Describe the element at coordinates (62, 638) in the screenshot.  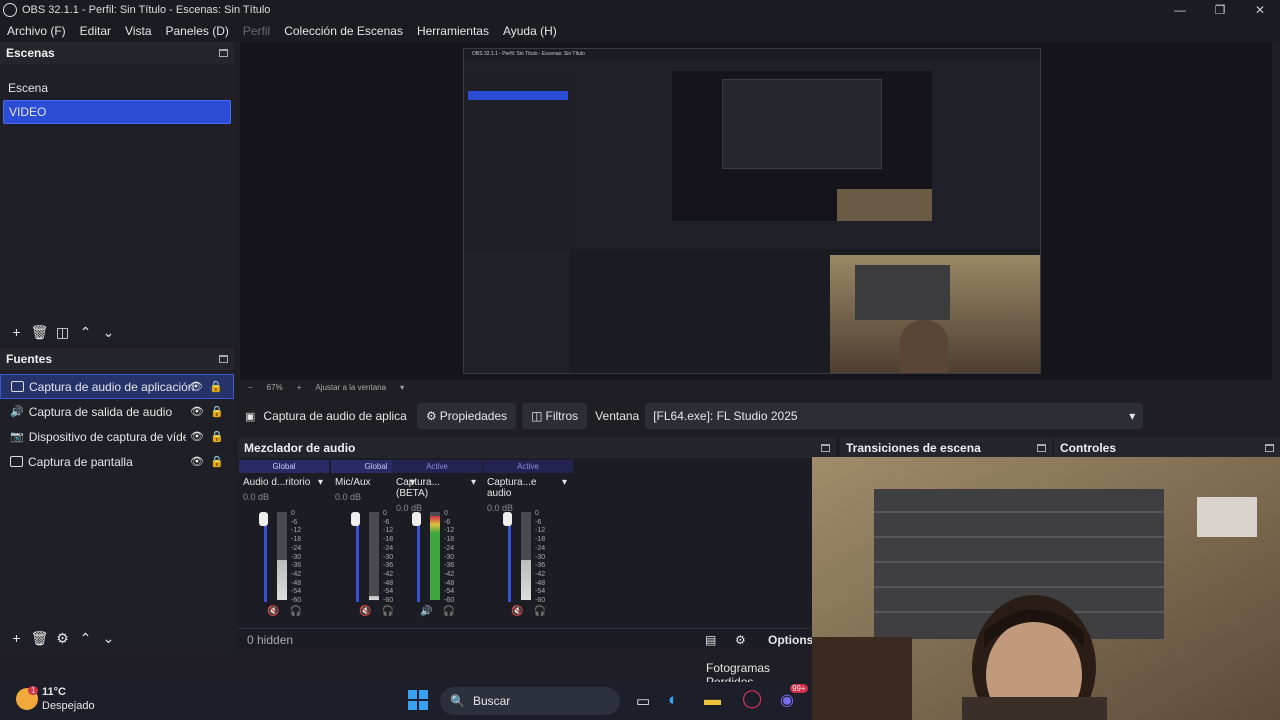
I see `source-properties-gear-icon: ⚙` at that location.